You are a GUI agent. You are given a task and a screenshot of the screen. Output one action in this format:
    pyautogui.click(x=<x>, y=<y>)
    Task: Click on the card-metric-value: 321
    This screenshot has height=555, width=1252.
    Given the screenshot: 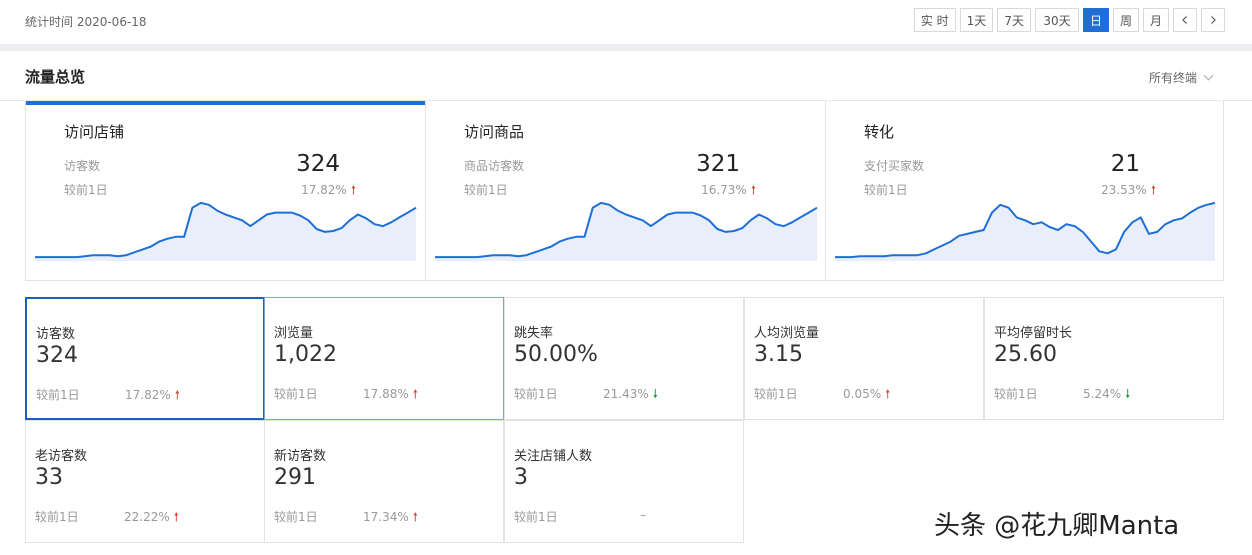 What is the action you would take?
    pyautogui.click(x=718, y=164)
    